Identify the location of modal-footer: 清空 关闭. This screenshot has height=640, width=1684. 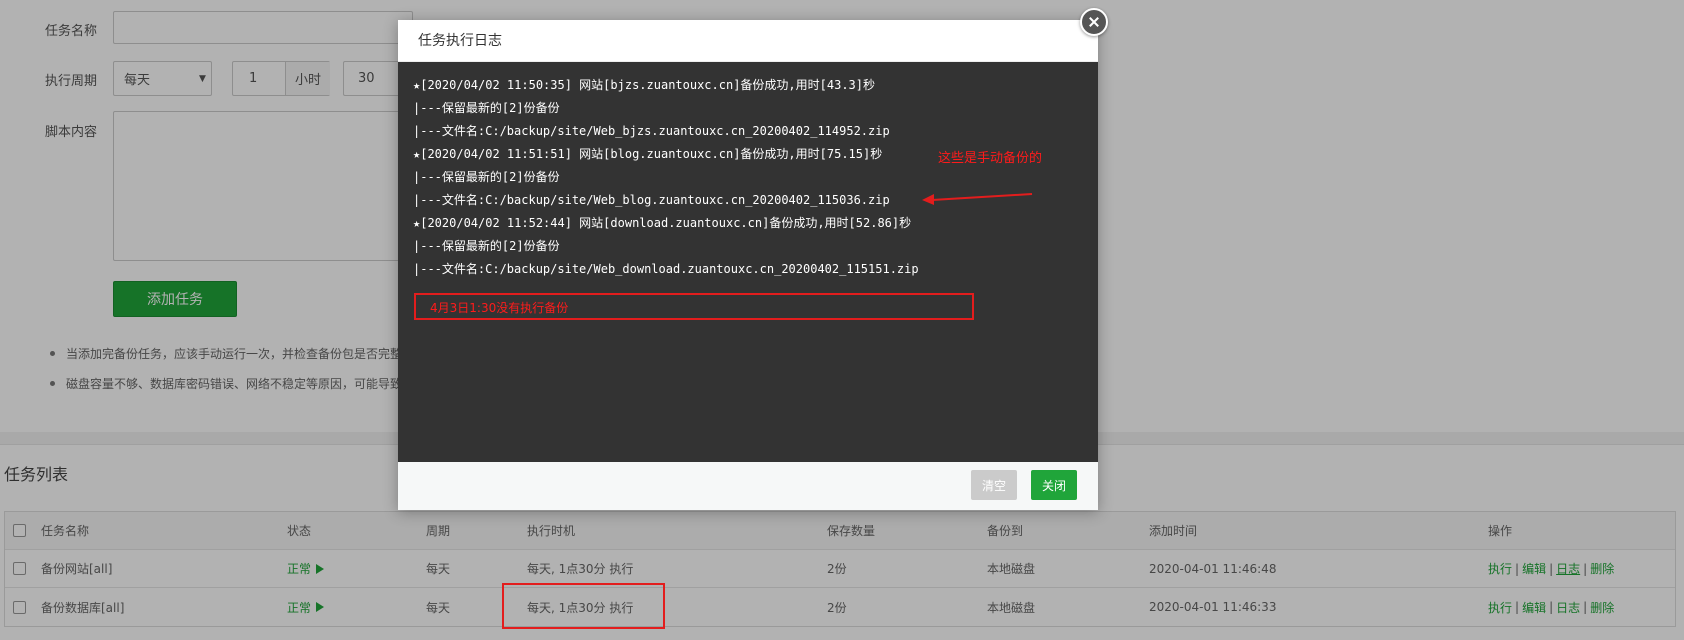
(748, 486).